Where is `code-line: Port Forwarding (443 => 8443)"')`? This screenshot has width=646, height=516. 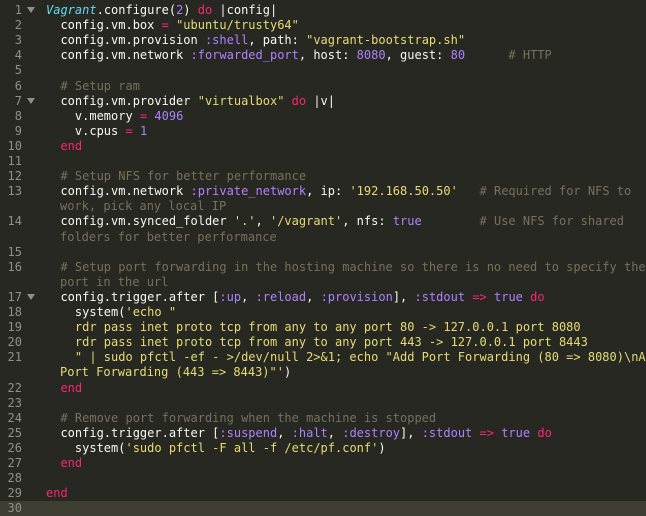
code-line: Port Forwarding (443 => 8443)"') is located at coordinates (323, 372).